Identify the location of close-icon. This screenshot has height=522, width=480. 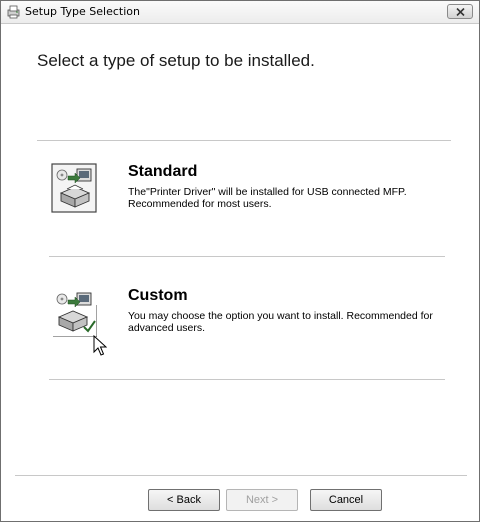
(460, 12).